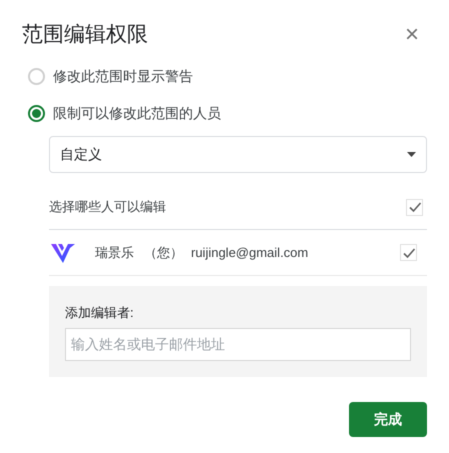  Describe the element at coordinates (114, 253) in the screenshot. I see `editor-name: 瑞景乐` at that location.